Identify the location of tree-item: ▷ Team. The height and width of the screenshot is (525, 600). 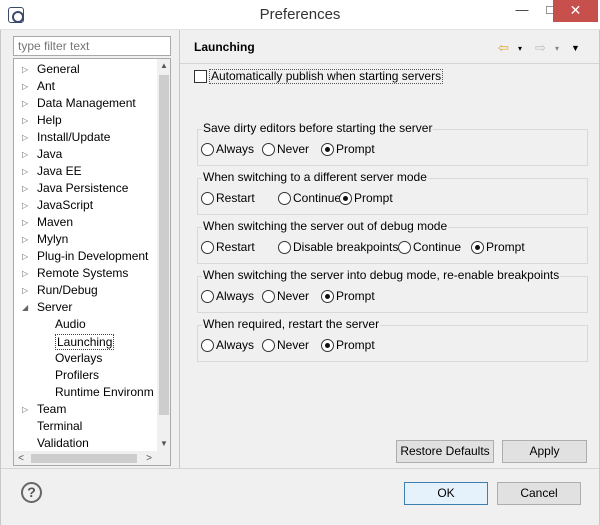
(85, 409).